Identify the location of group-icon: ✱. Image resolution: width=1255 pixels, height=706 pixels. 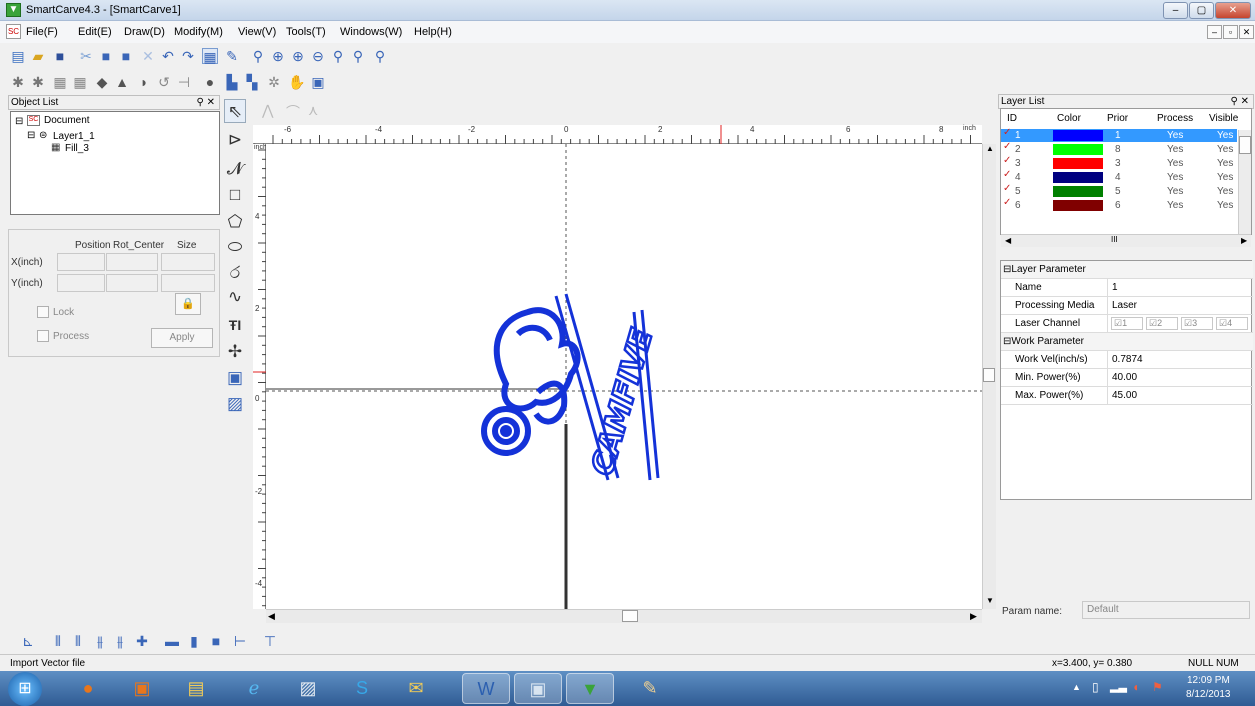
(18, 82).